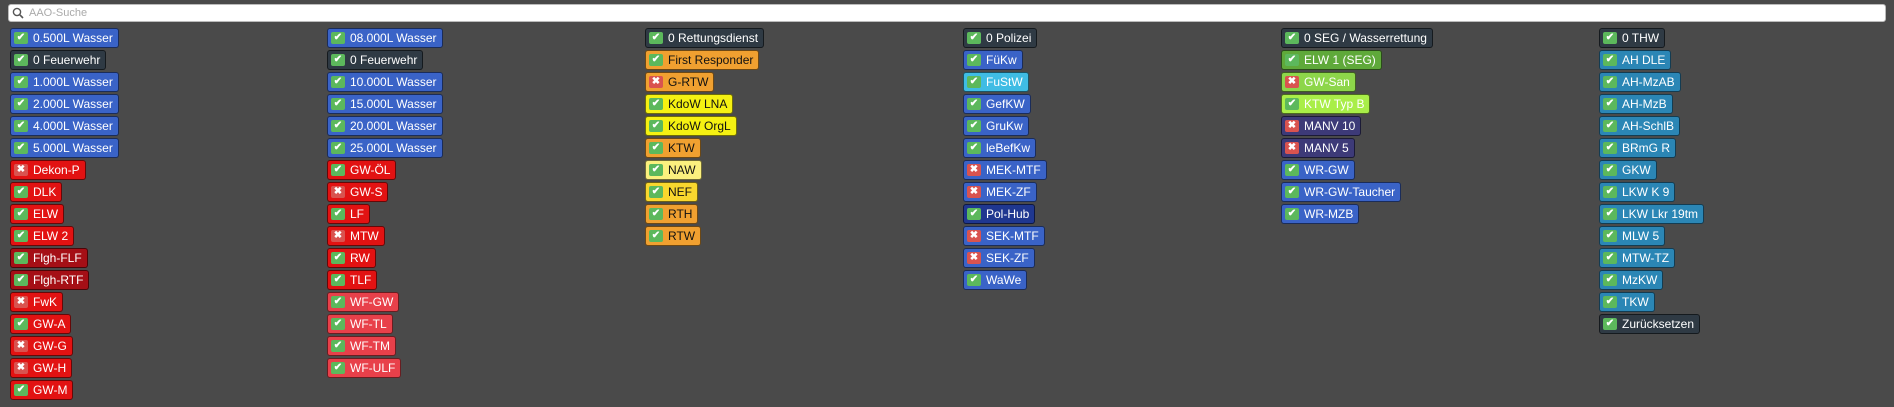  What do you see at coordinates (705, 38) in the screenshot?
I see `aao-button-0-rettungsdienst: ✔ 0 Rettungsdienst` at bounding box center [705, 38].